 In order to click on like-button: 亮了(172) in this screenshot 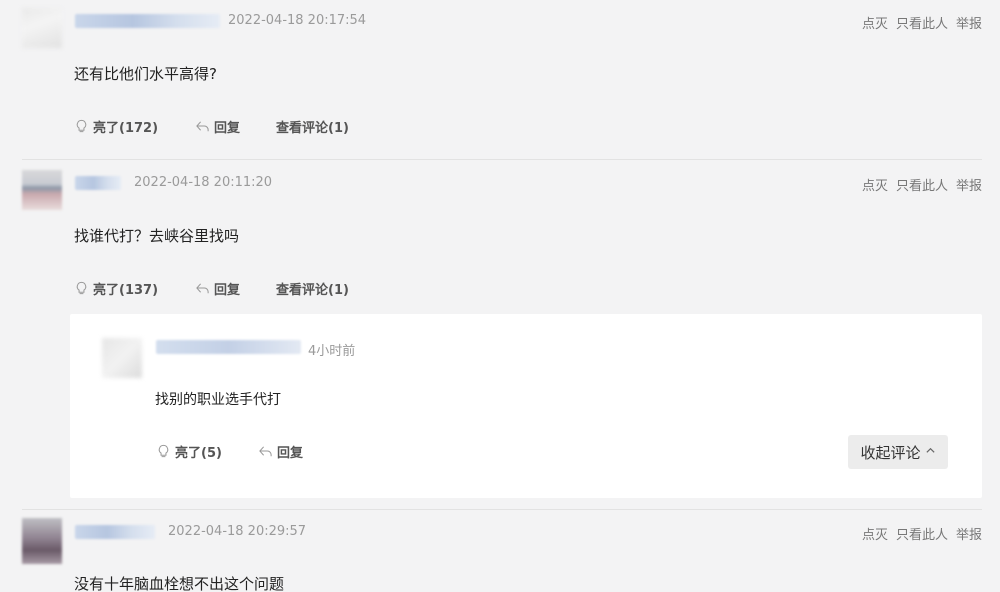, I will do `click(116, 126)`.